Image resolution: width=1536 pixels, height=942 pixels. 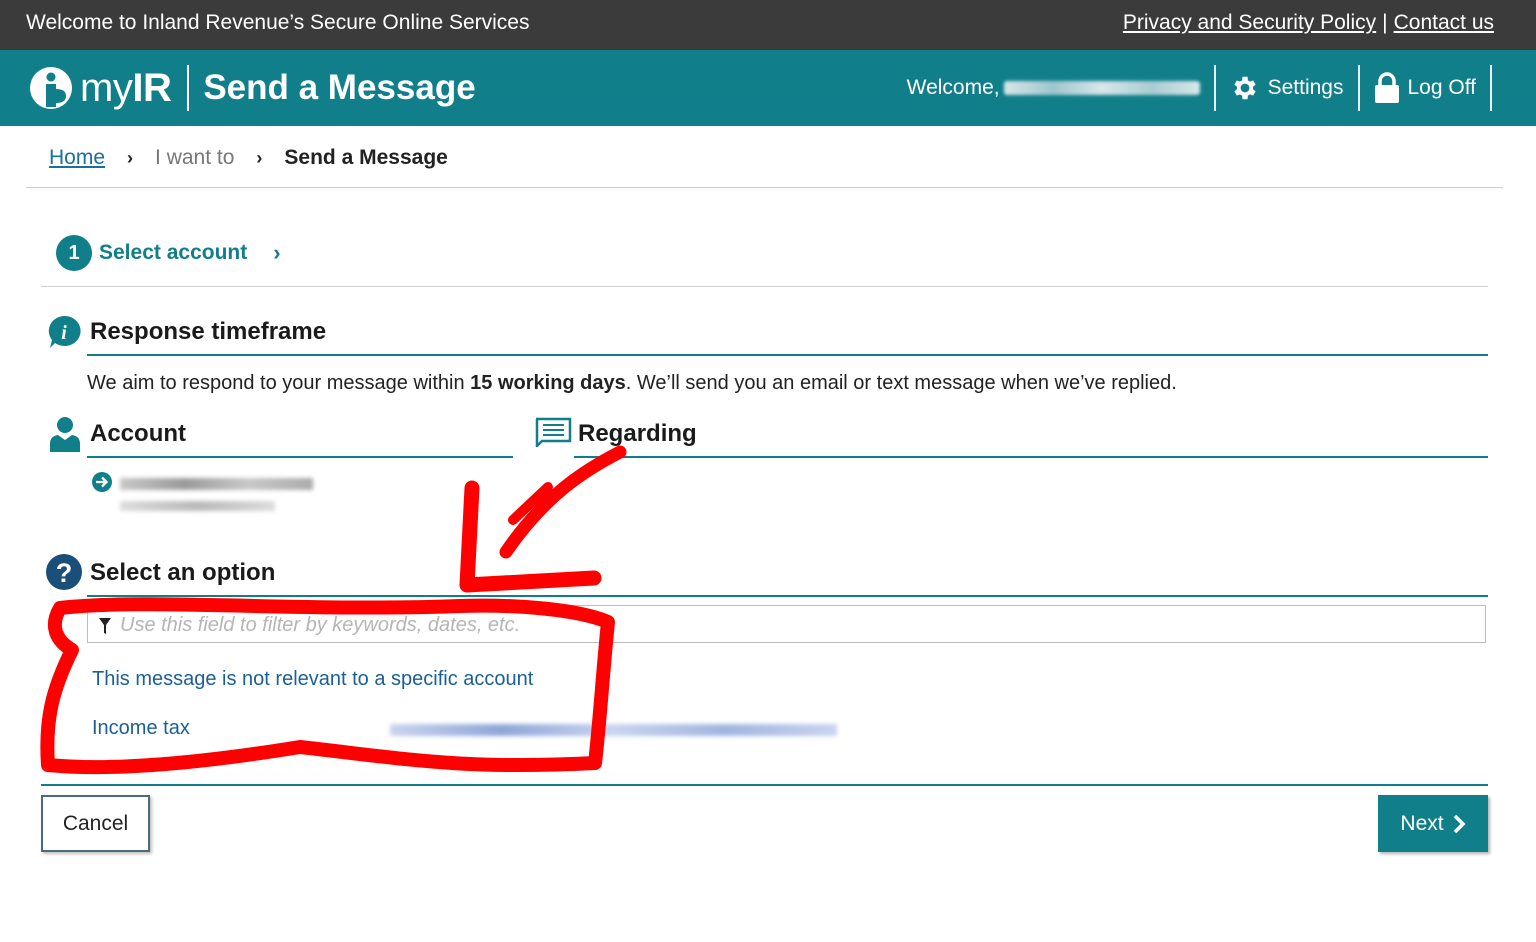 I want to click on form-footer-divider, so click(x=764, y=785).